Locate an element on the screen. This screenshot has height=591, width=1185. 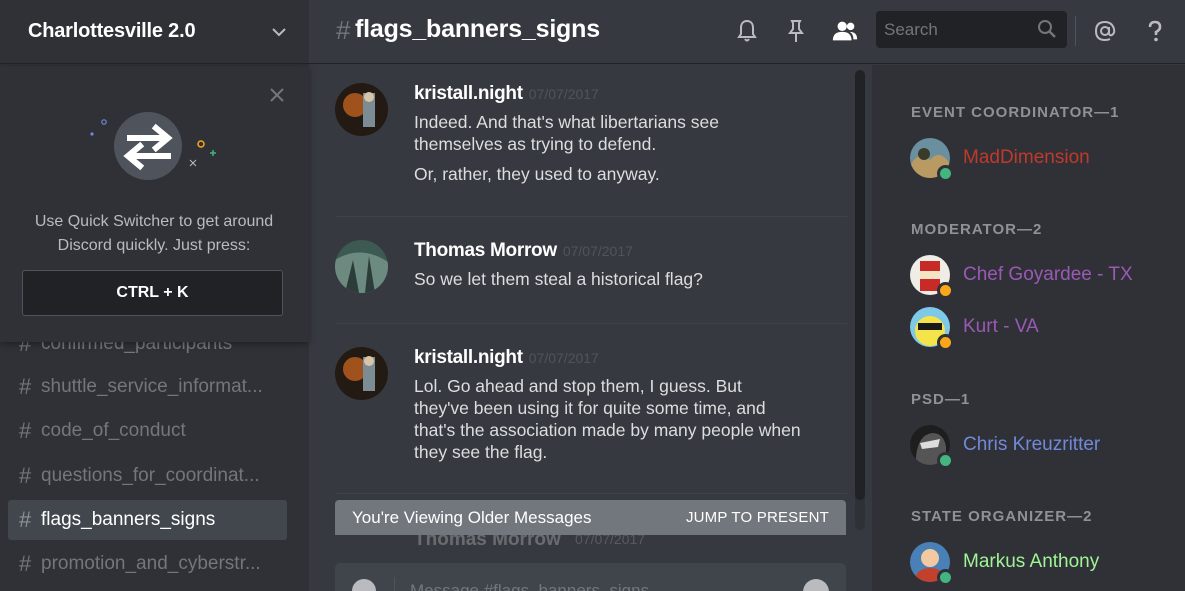
member-item: Chris Kreuzritter is located at coordinates (1041, 445).